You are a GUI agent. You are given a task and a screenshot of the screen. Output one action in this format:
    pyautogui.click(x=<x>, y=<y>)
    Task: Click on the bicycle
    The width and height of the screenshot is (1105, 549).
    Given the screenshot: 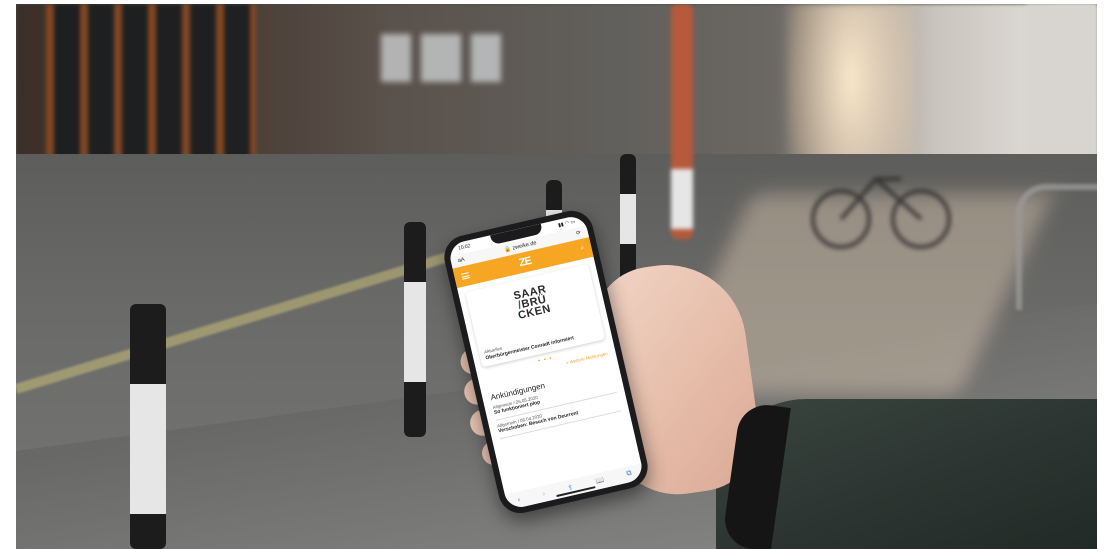 What is the action you would take?
    pyautogui.click(x=881, y=212)
    